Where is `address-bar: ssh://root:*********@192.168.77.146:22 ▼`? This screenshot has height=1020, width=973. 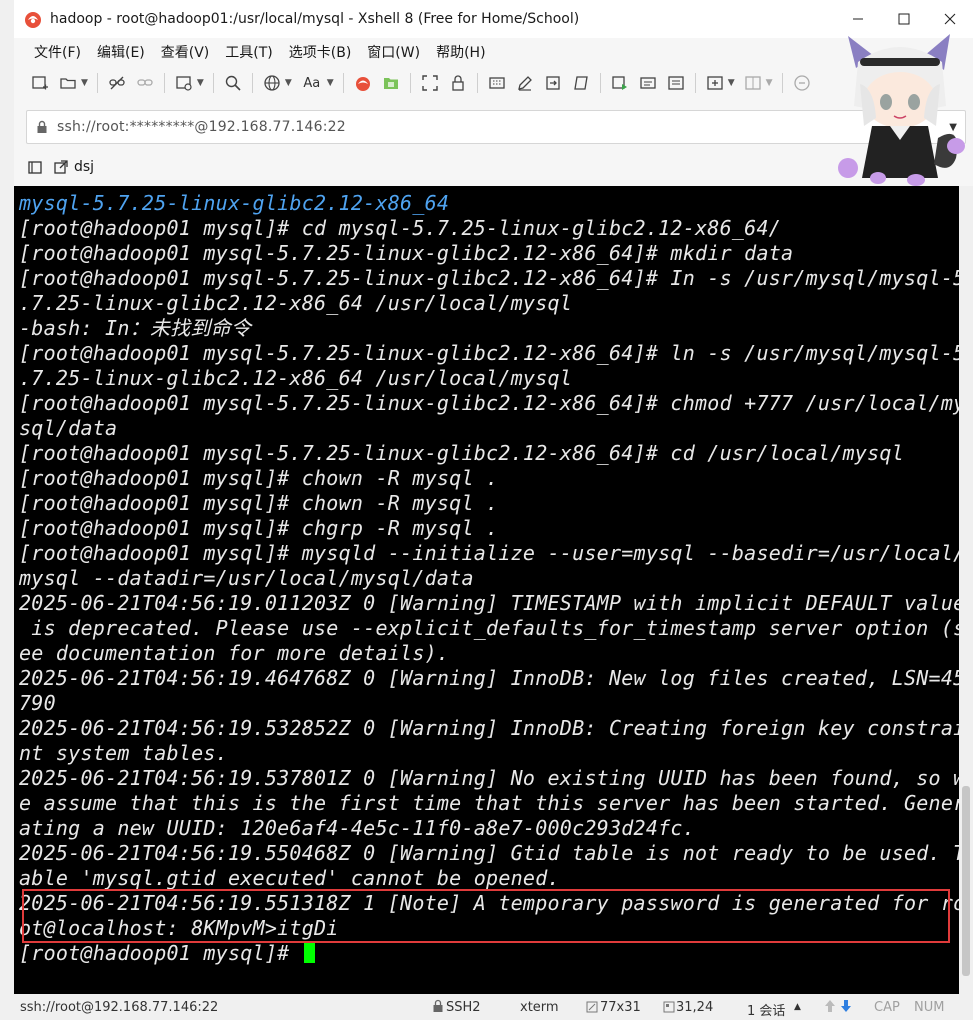
address-bar: ssh://root:*********@192.168.77.146:22 ▼ is located at coordinates (496, 127).